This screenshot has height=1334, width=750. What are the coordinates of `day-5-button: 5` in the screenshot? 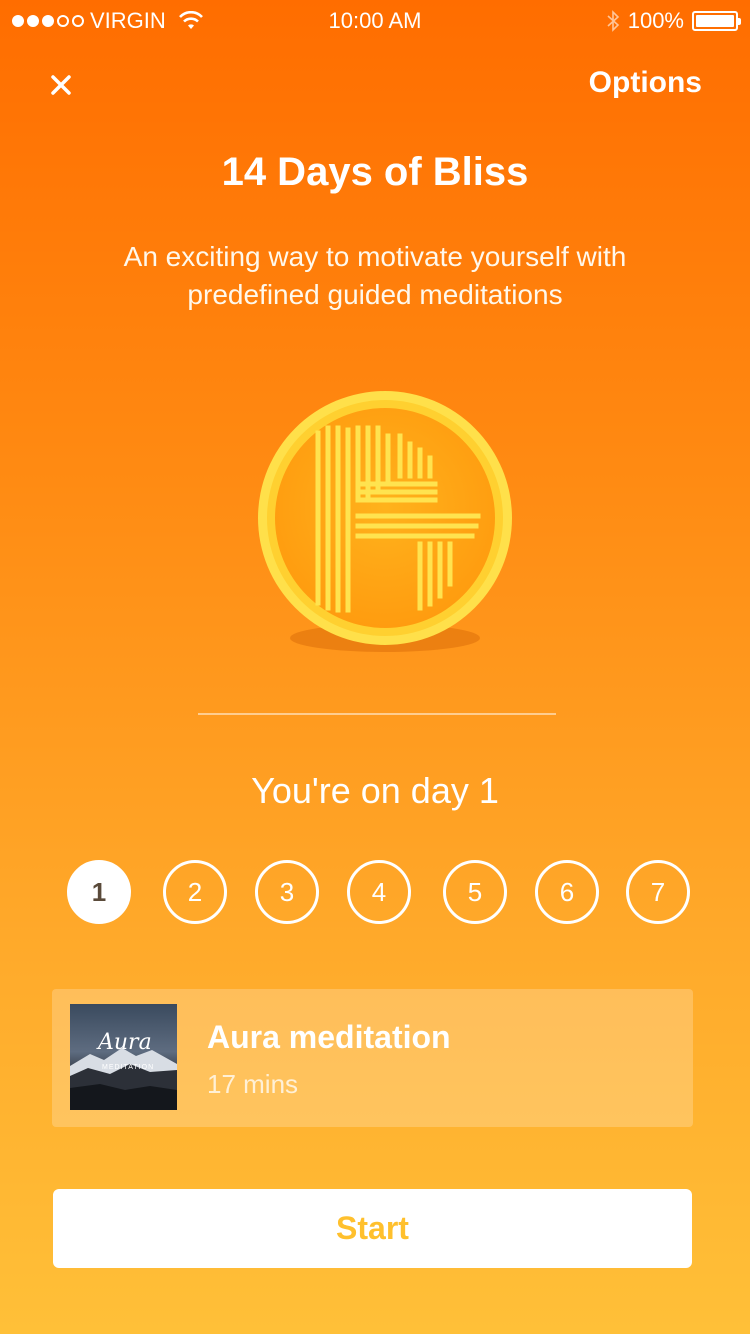 It's located at (475, 892).